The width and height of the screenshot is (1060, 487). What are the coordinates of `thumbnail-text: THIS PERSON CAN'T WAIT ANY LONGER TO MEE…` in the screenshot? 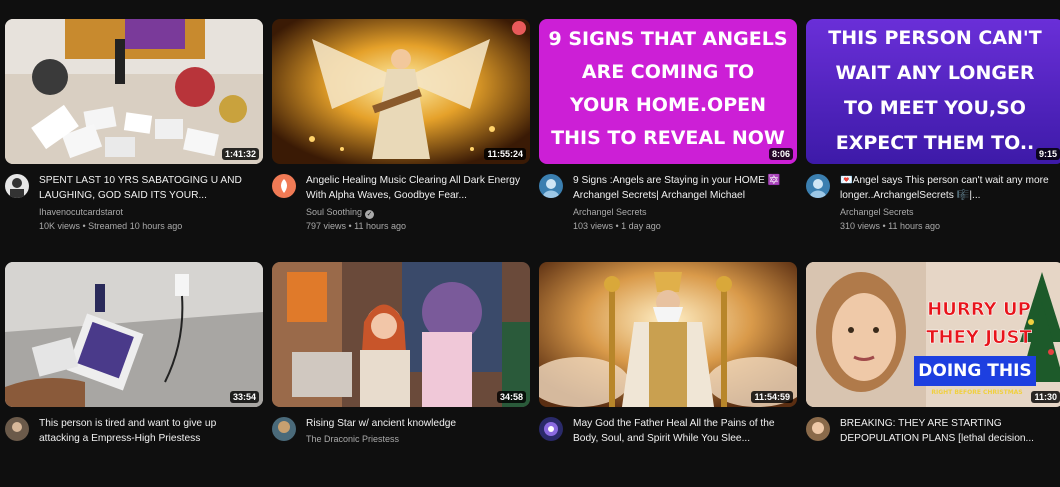 It's located at (935, 90).